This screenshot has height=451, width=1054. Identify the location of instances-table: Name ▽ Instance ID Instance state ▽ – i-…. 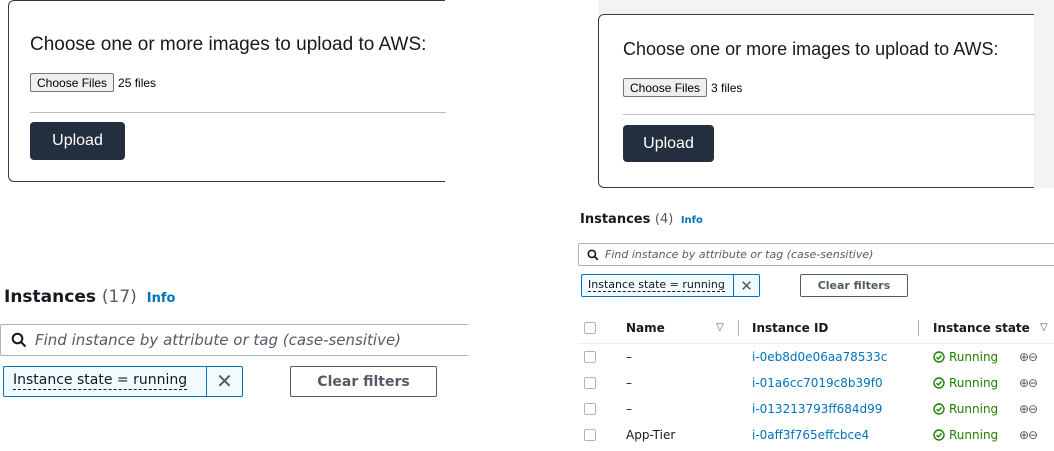
(816, 380).